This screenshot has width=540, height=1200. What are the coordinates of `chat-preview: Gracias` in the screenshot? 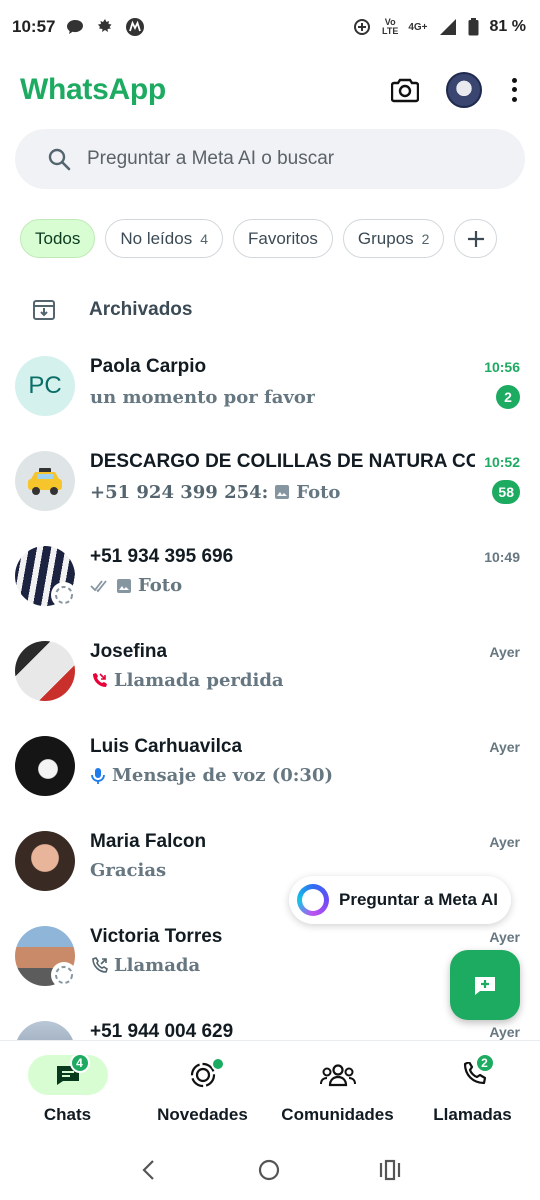 It's located at (128, 870).